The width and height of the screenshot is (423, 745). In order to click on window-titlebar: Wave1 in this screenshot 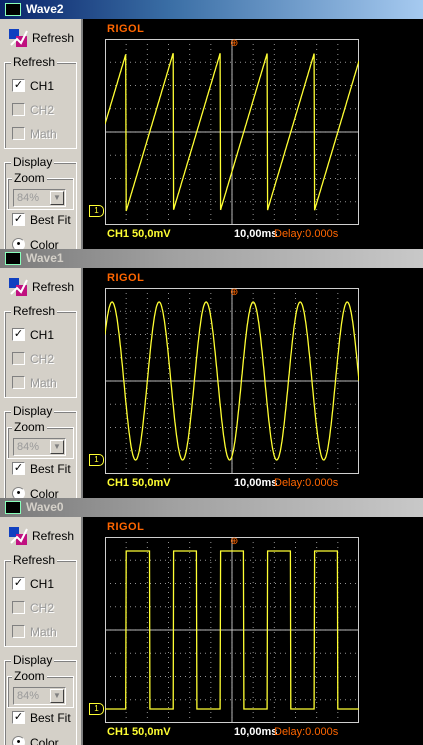, I will do `click(211, 258)`.